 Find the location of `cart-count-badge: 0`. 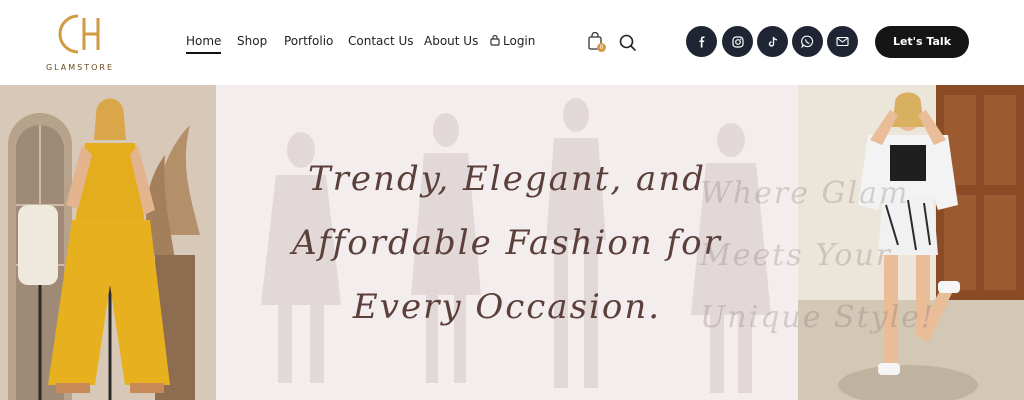

cart-count-badge: 0 is located at coordinates (601, 47).